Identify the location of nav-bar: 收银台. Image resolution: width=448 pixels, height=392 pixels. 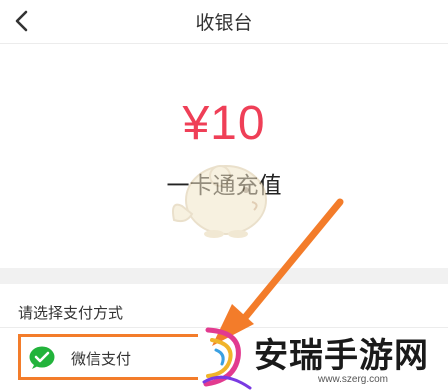
(224, 22).